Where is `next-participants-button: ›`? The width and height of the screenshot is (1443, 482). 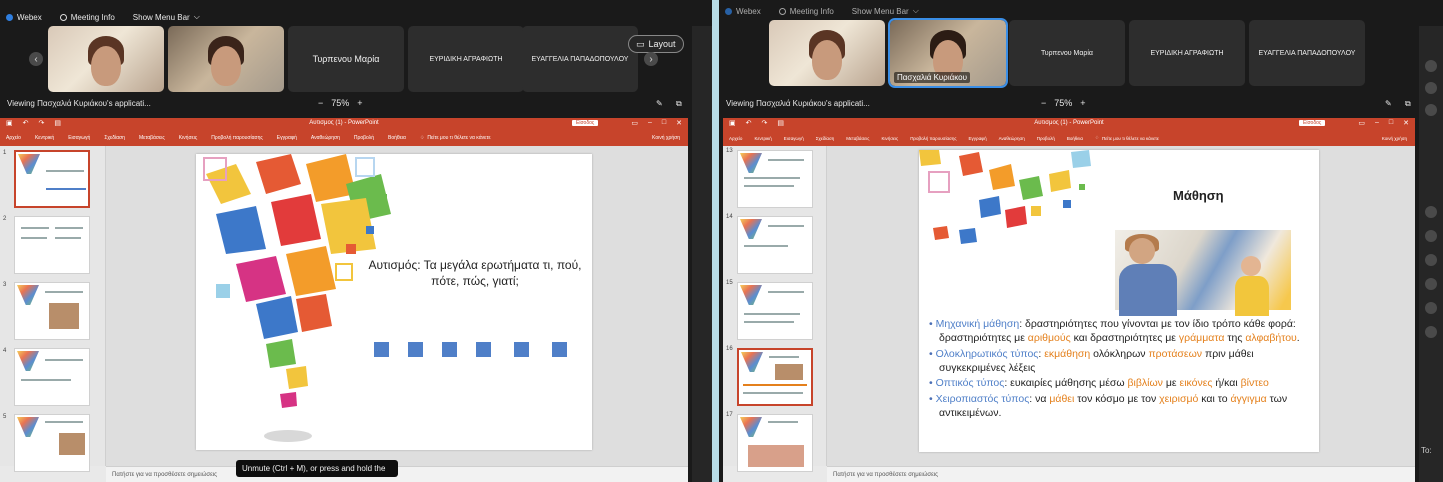
next-participants-button: › is located at coordinates (651, 59).